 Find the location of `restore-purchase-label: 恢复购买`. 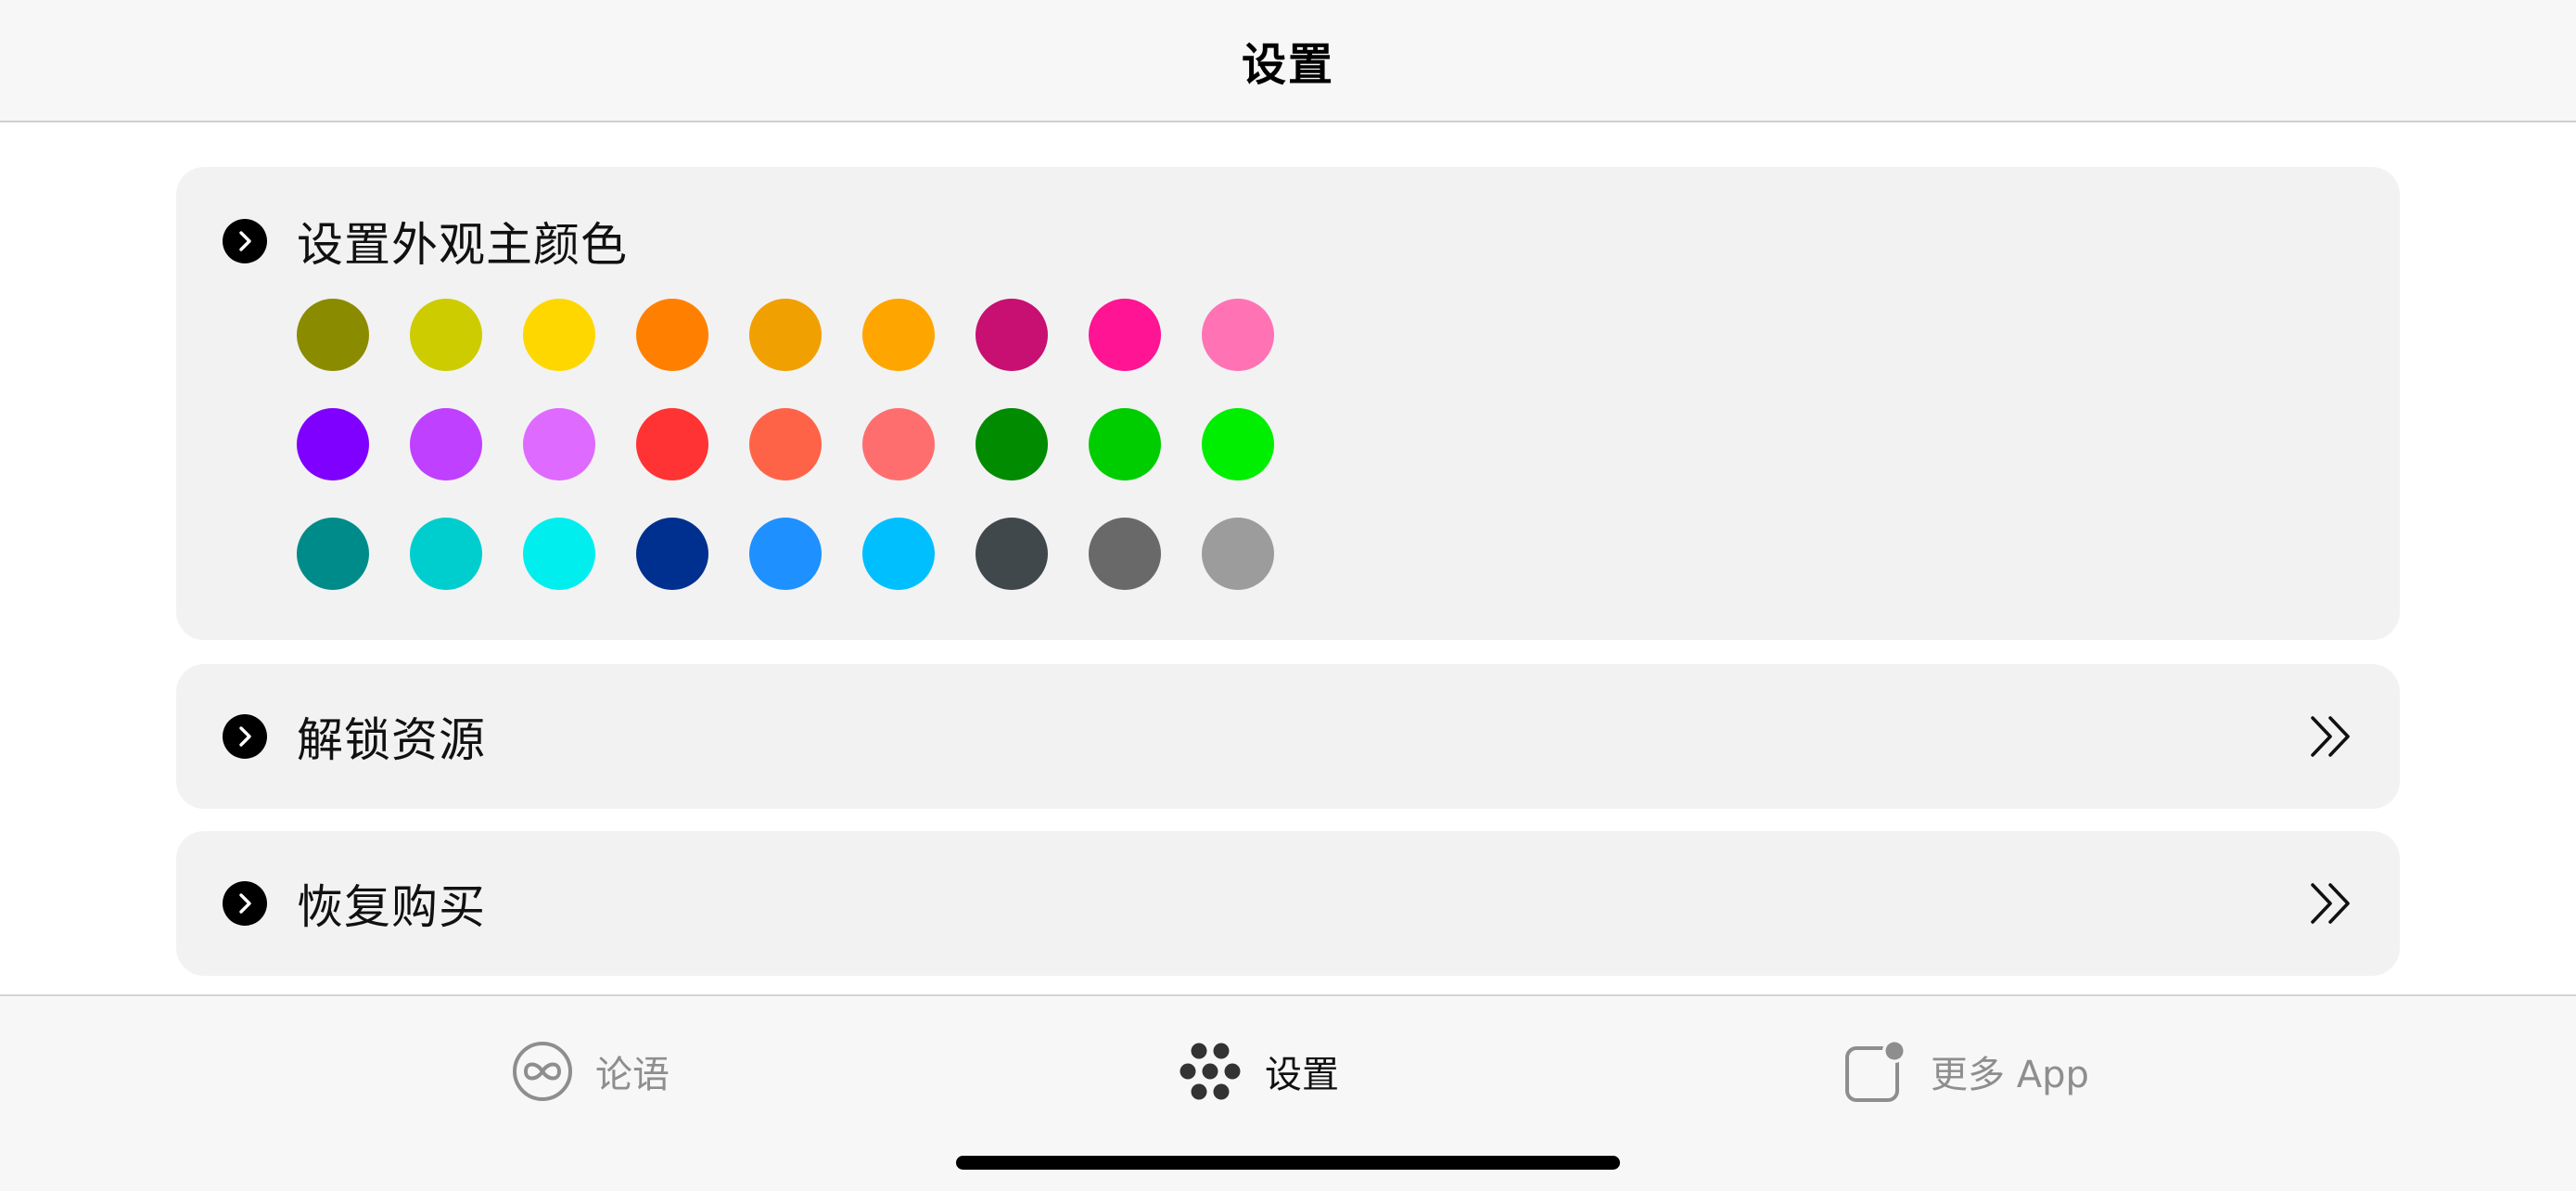

restore-purchase-label: 恢复购买 is located at coordinates (391, 907).